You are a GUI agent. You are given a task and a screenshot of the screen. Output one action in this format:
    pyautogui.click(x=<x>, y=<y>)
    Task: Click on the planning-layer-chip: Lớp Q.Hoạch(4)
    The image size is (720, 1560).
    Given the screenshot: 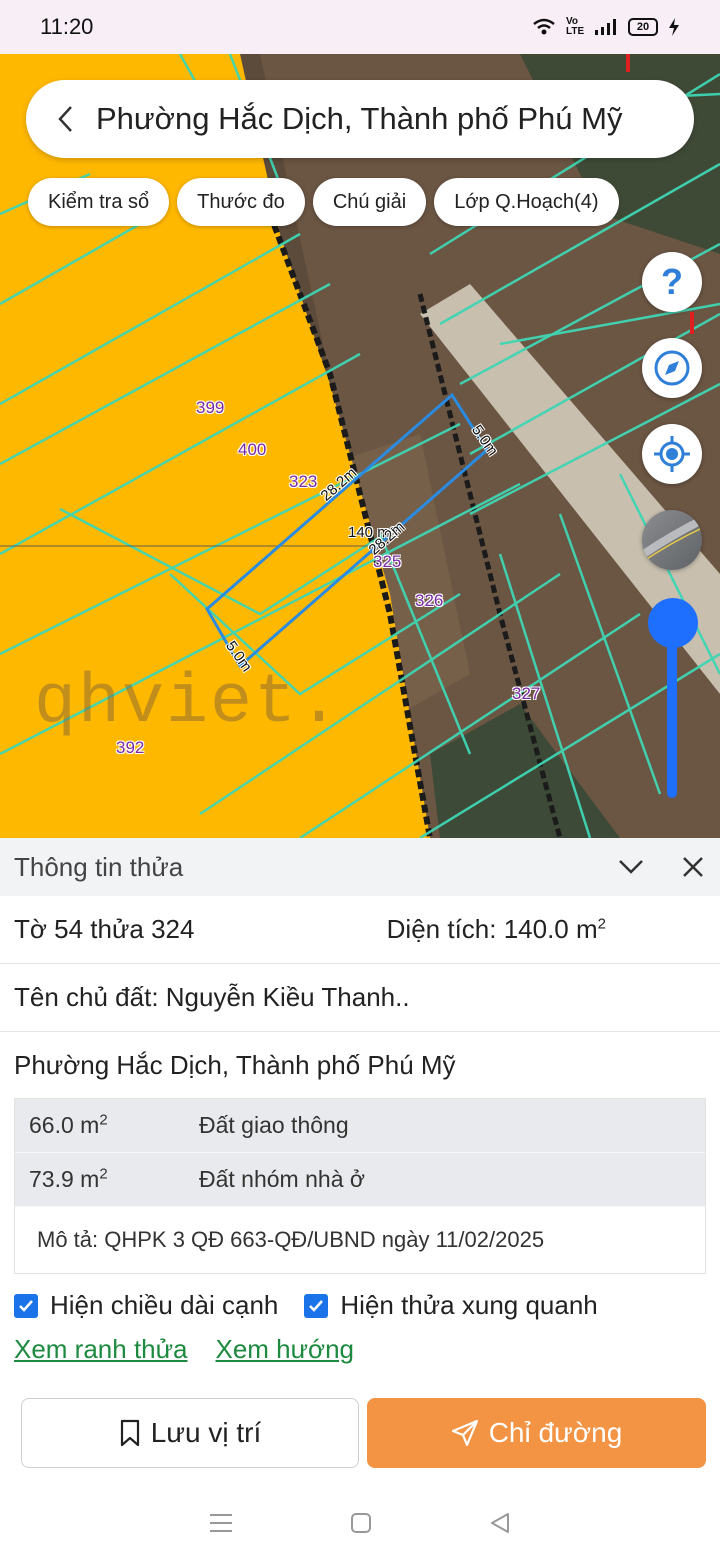 What is the action you would take?
    pyautogui.click(x=526, y=202)
    